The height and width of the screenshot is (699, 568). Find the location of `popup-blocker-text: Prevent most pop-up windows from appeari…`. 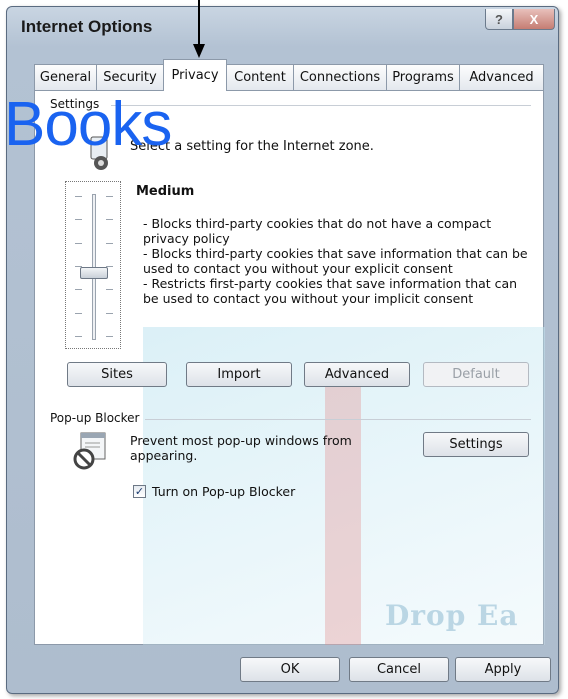

popup-blocker-text: Prevent most pop-up windows from appeari… is located at coordinates (241, 448).